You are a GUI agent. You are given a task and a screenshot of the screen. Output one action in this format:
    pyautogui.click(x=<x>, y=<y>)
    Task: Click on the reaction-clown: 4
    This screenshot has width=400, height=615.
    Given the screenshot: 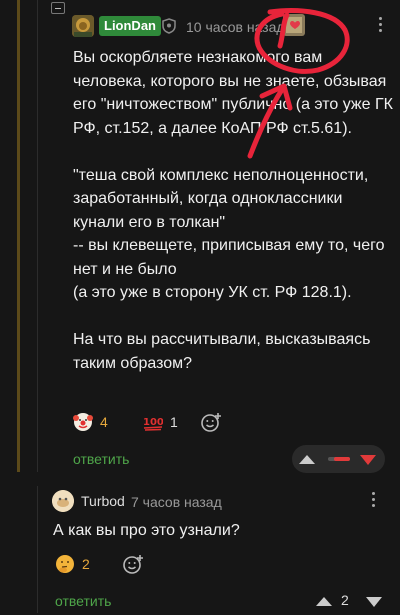 What is the action you would take?
    pyautogui.click(x=90, y=422)
    